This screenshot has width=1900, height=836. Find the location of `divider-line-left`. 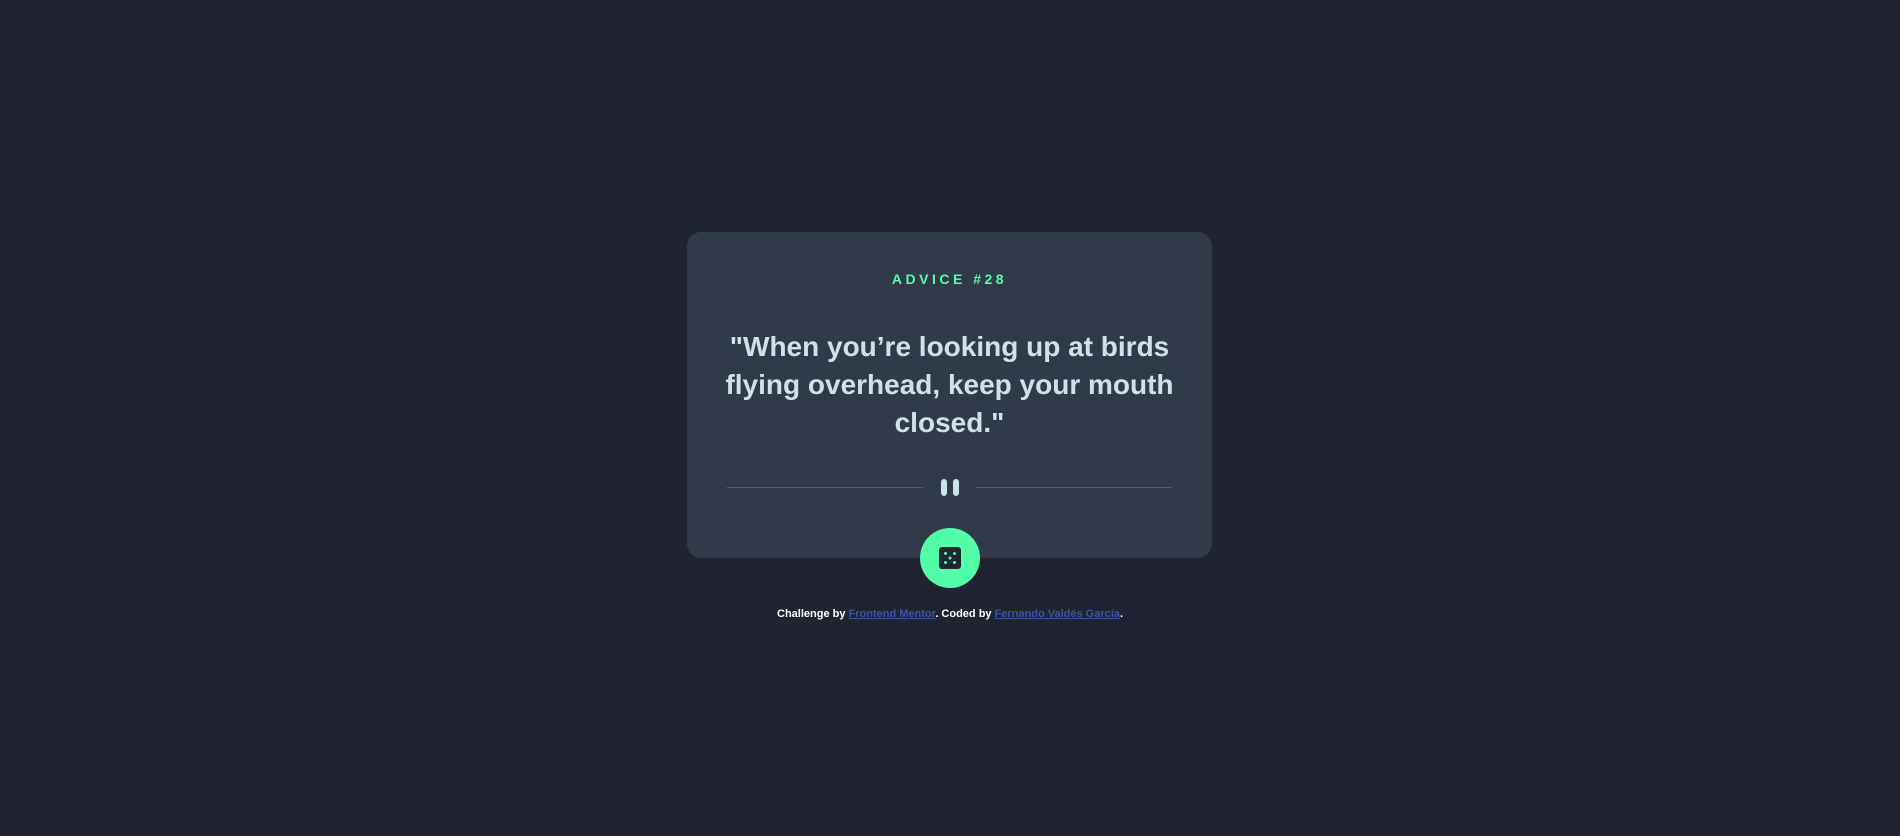

divider-line-left is located at coordinates (825, 487).